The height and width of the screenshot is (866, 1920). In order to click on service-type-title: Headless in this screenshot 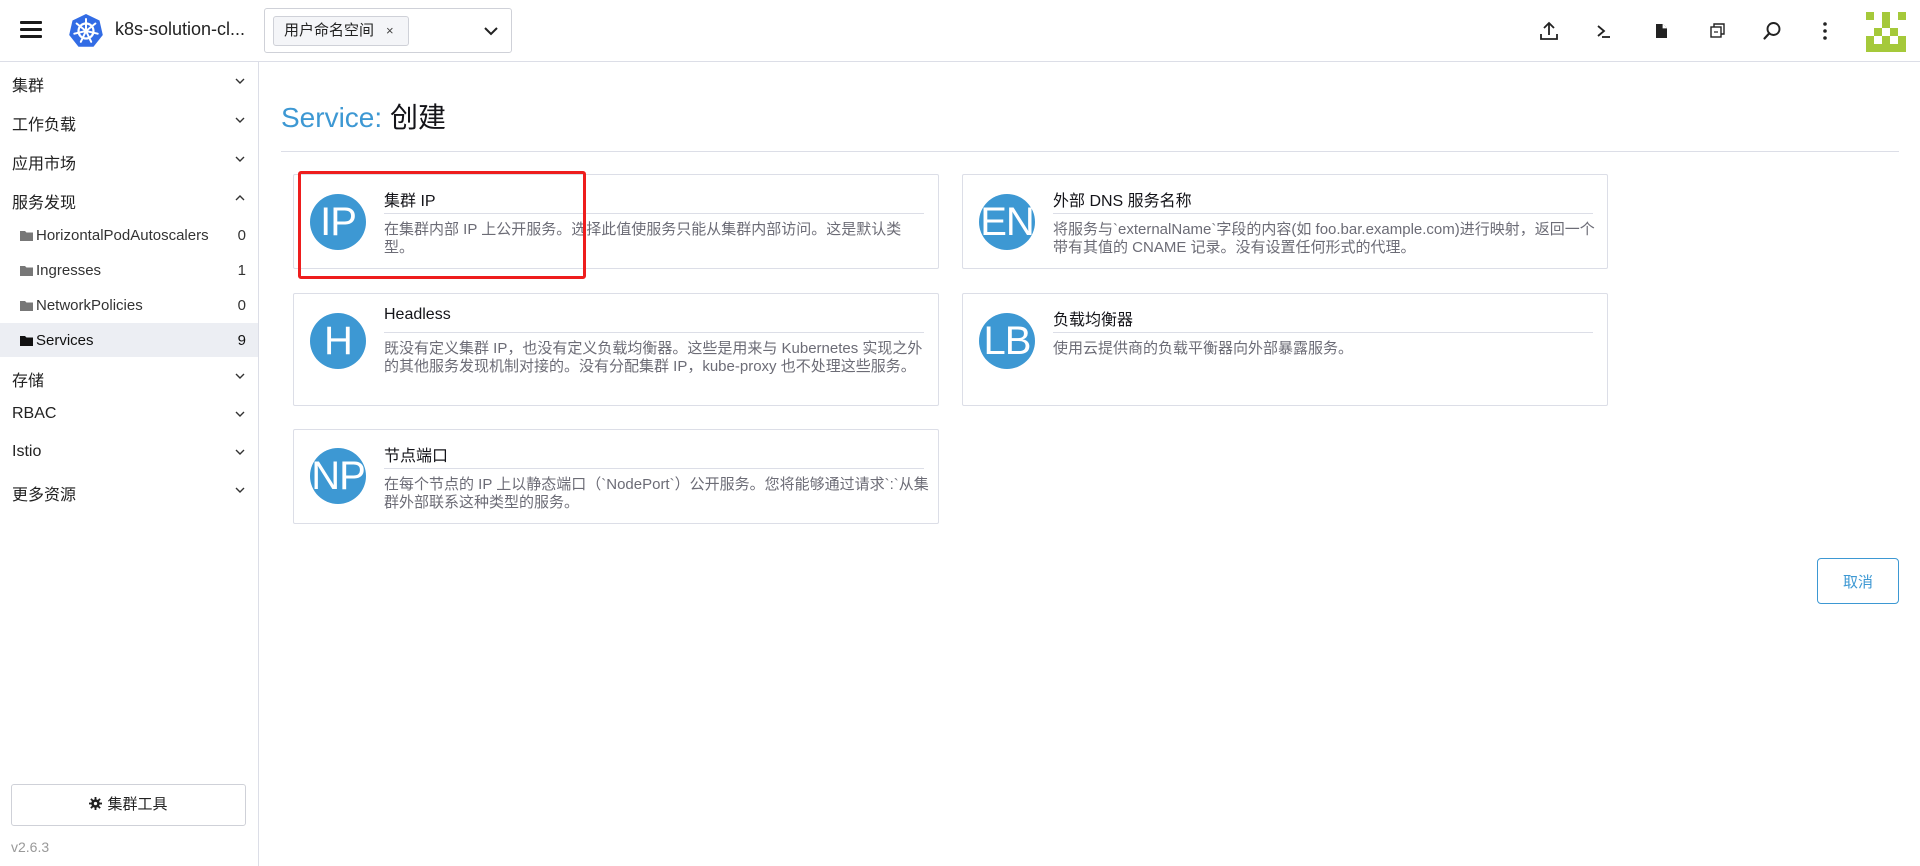, I will do `click(417, 314)`.